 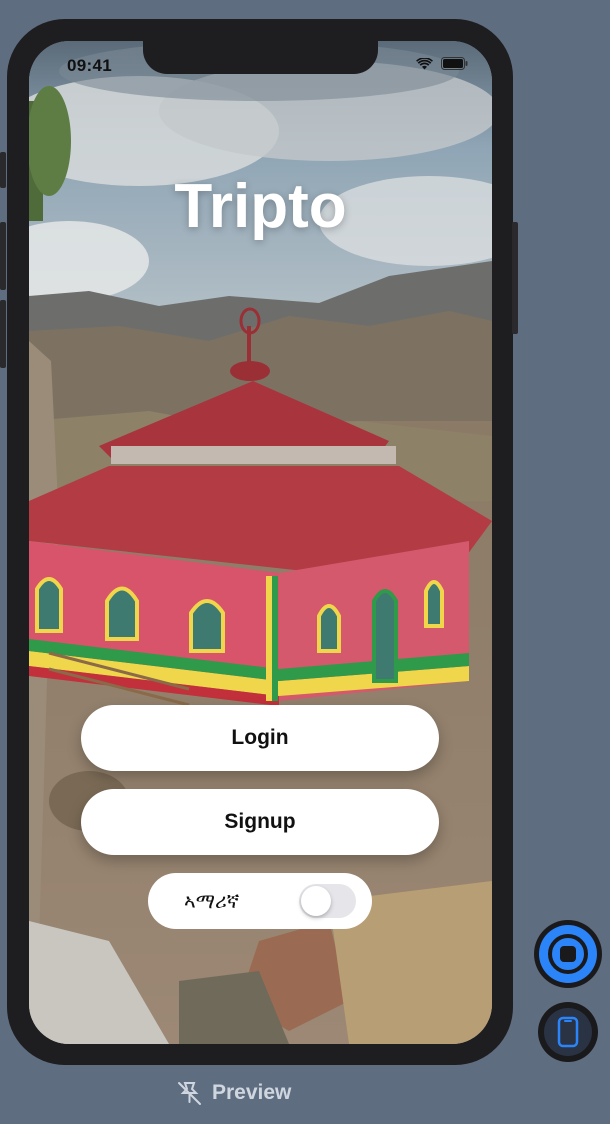 I want to click on power-button, so click(x=515, y=278).